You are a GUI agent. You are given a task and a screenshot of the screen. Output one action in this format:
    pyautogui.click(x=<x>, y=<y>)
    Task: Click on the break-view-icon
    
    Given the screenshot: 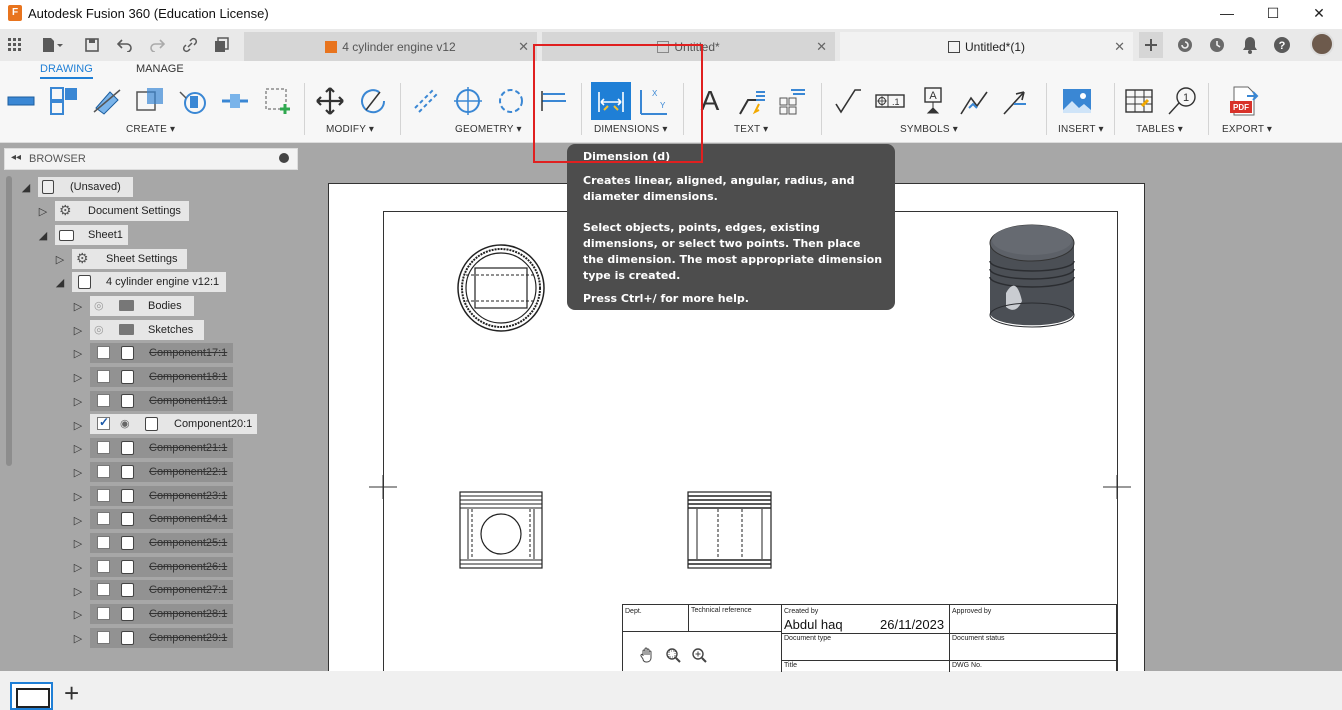 What is the action you would take?
    pyautogui.click(x=193, y=101)
    